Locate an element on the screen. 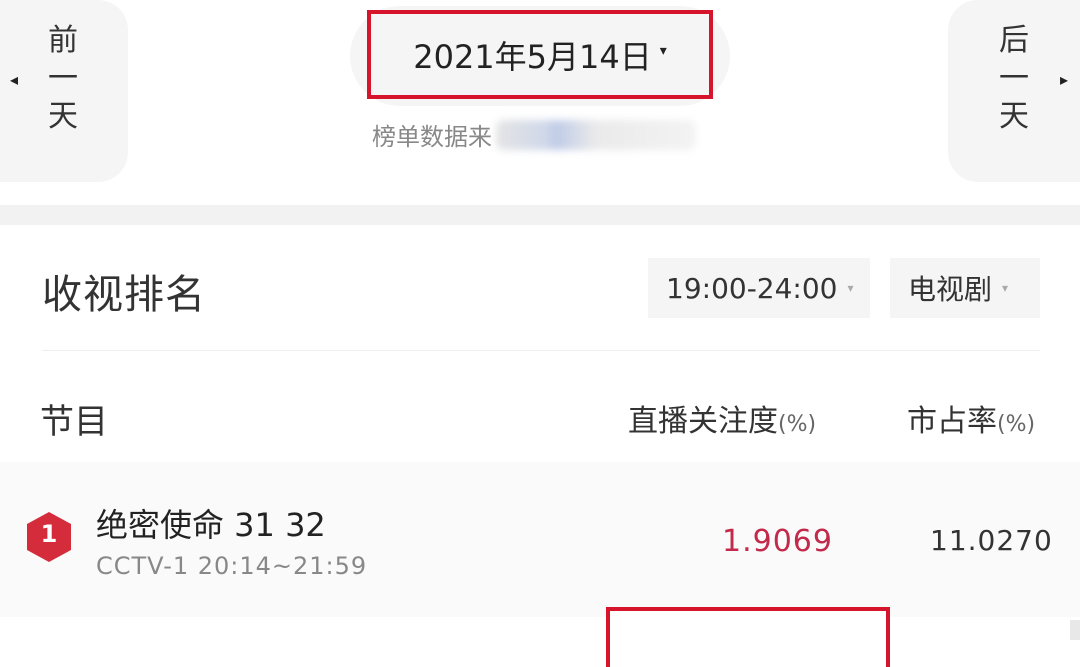 This screenshot has width=1080, height=667. data-source: 榜单数据来 is located at coordinates (534, 134).